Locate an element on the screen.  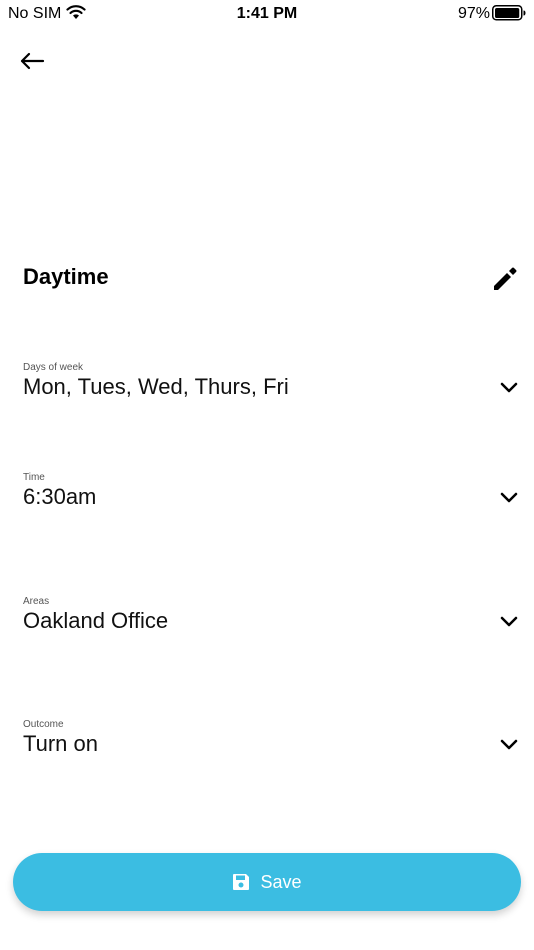
status-time: 1:41 PM is located at coordinates (267, 13).